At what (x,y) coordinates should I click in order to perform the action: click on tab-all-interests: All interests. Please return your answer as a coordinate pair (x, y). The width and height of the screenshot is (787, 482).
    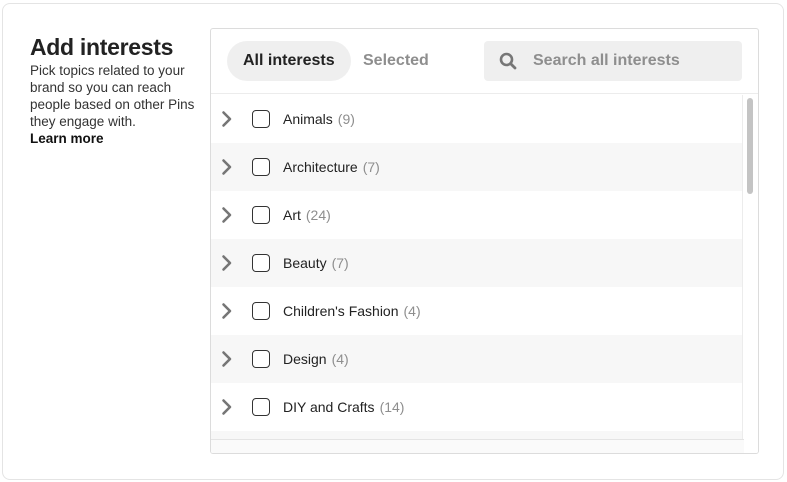
    Looking at the image, I should click on (289, 61).